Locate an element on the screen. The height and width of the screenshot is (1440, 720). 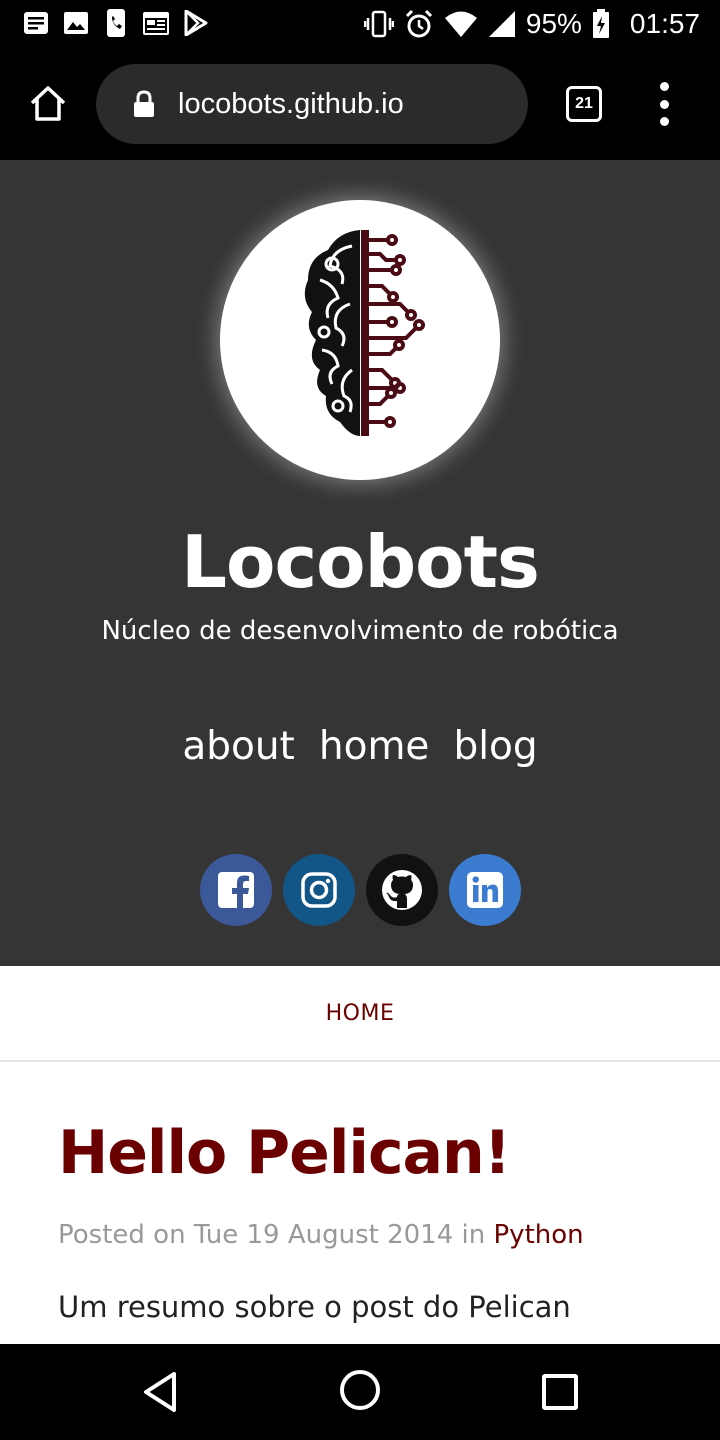
github-icon is located at coordinates (402, 890).